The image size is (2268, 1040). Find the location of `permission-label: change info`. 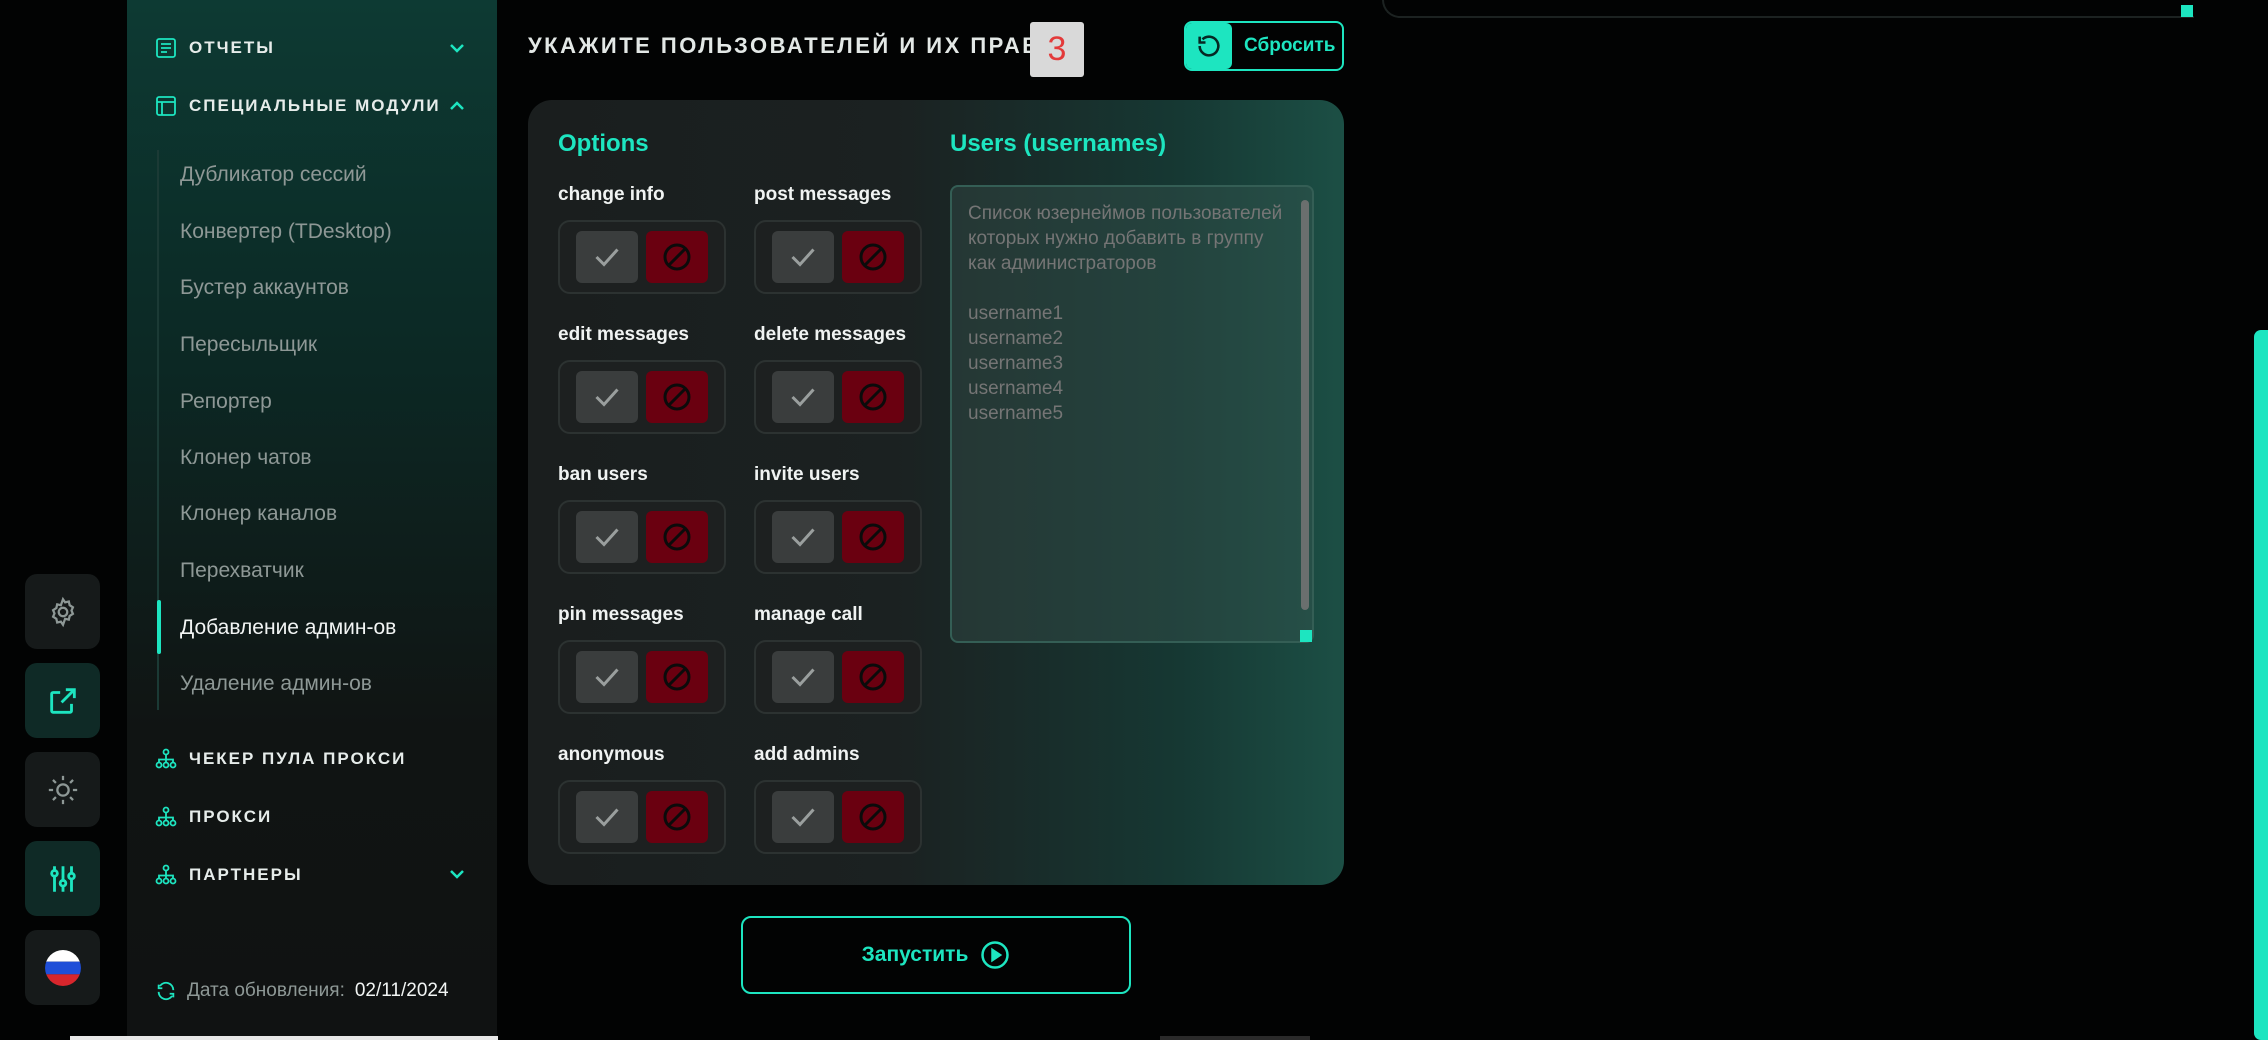

permission-label: change info is located at coordinates (611, 194).